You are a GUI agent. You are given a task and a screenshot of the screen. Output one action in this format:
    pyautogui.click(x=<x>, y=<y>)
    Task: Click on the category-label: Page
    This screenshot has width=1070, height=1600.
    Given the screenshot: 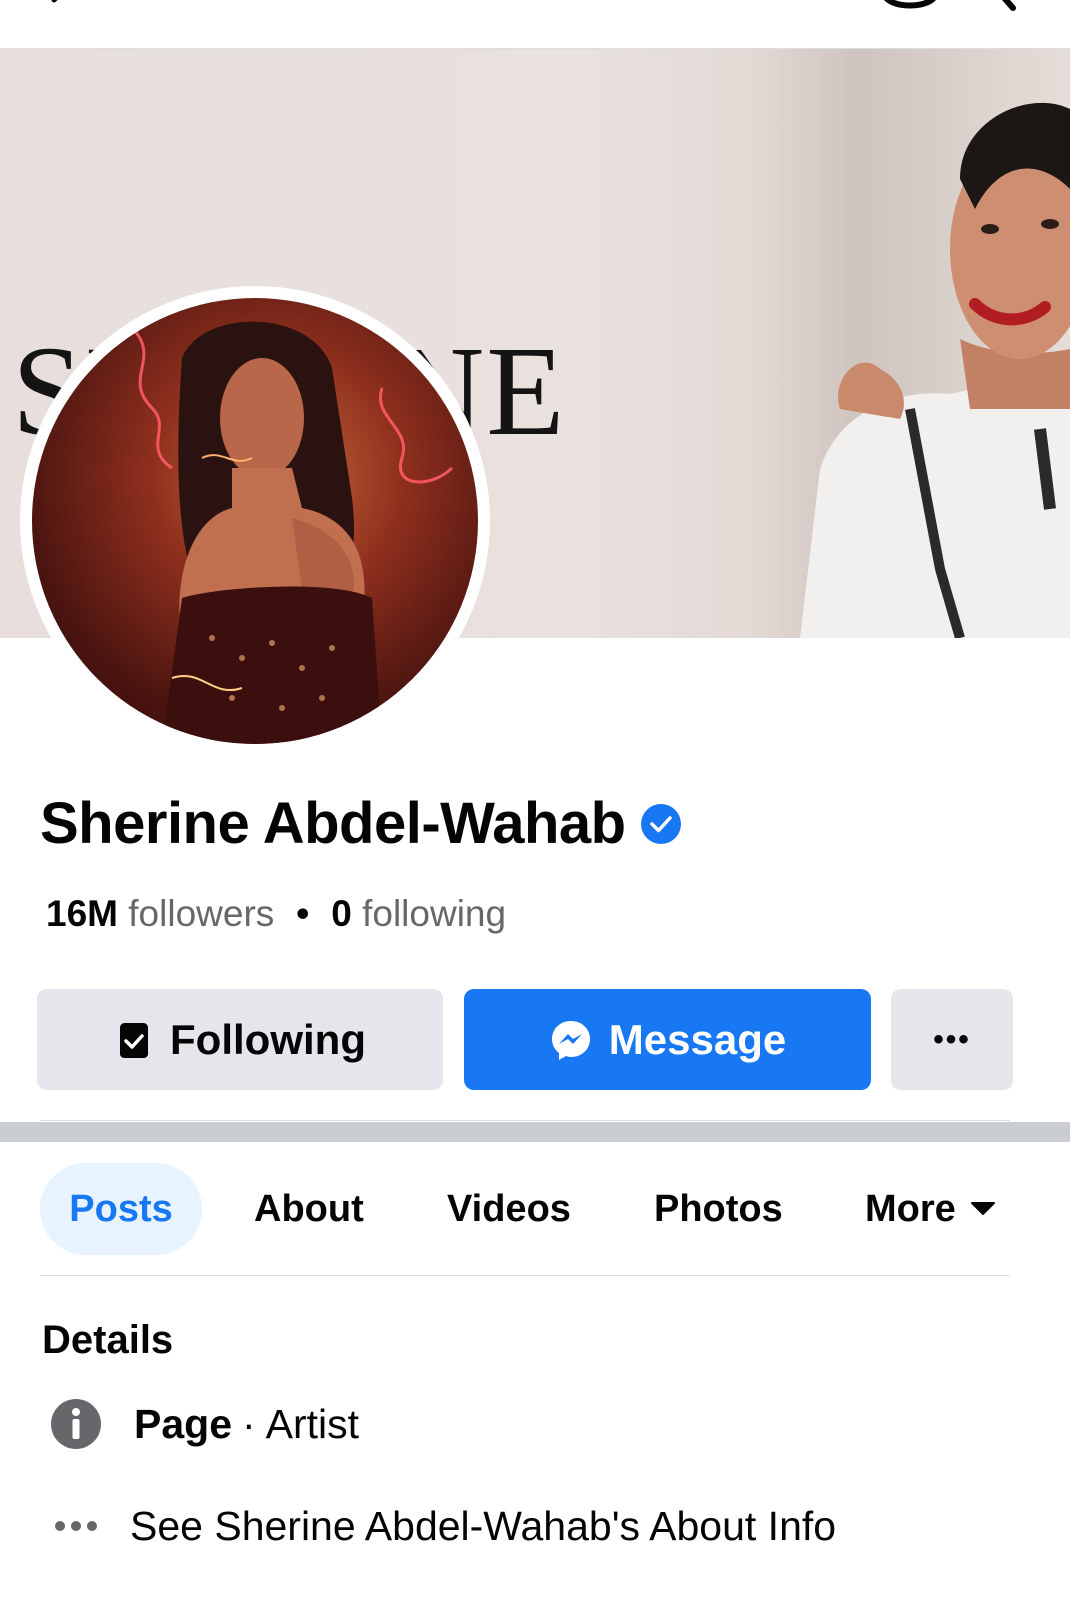 What is the action you would take?
    pyautogui.click(x=183, y=1423)
    